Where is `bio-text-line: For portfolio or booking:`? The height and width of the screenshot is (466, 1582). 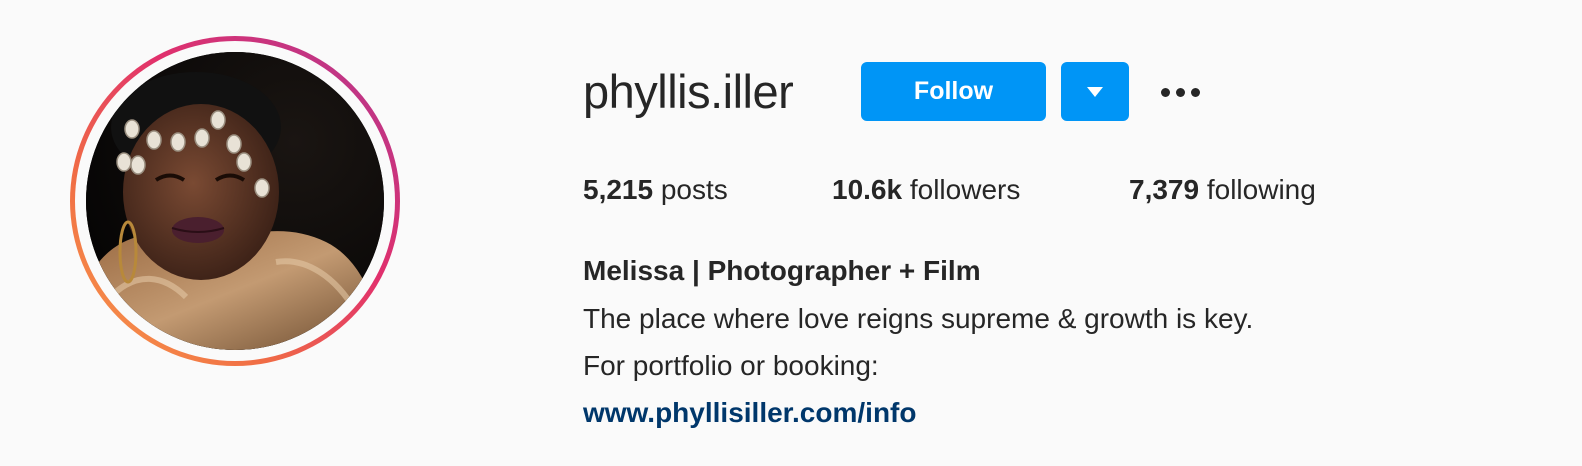 bio-text-line: For portfolio or booking: is located at coordinates (731, 365).